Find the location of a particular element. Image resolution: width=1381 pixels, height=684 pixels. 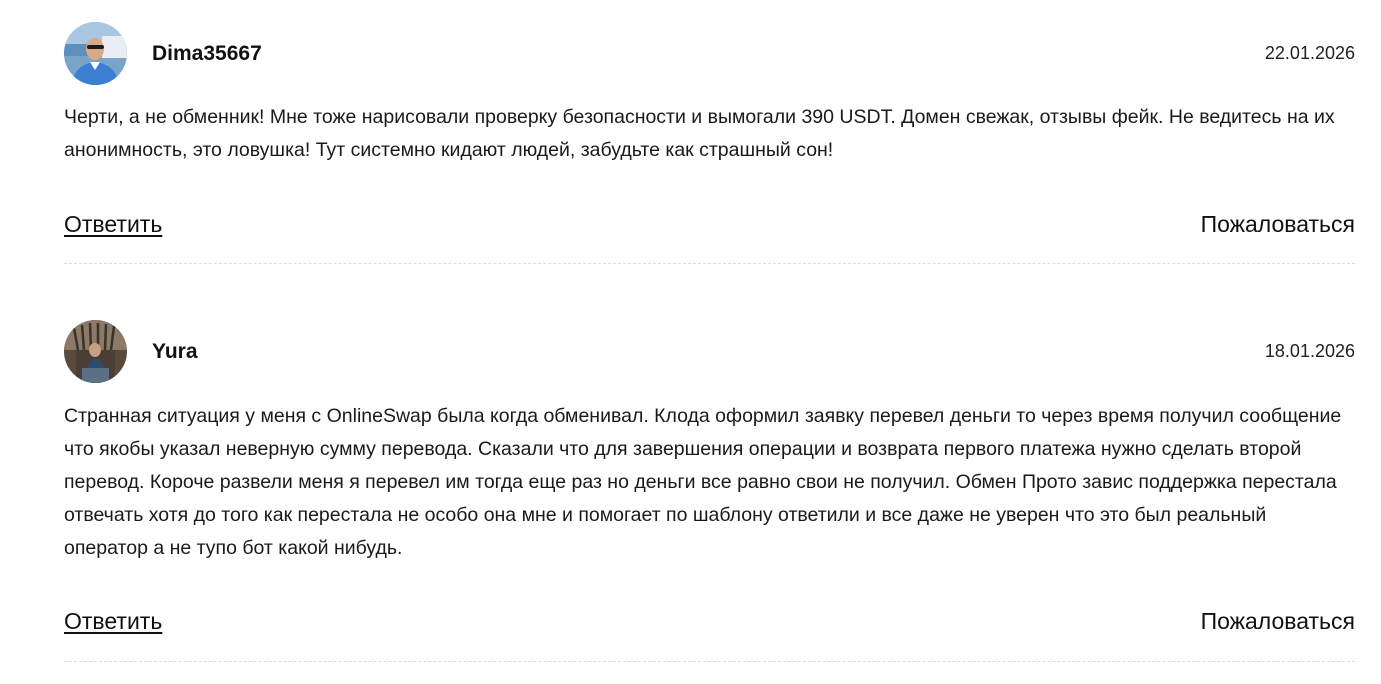

comment-date: 22.01.2026 is located at coordinates (1309, 53).